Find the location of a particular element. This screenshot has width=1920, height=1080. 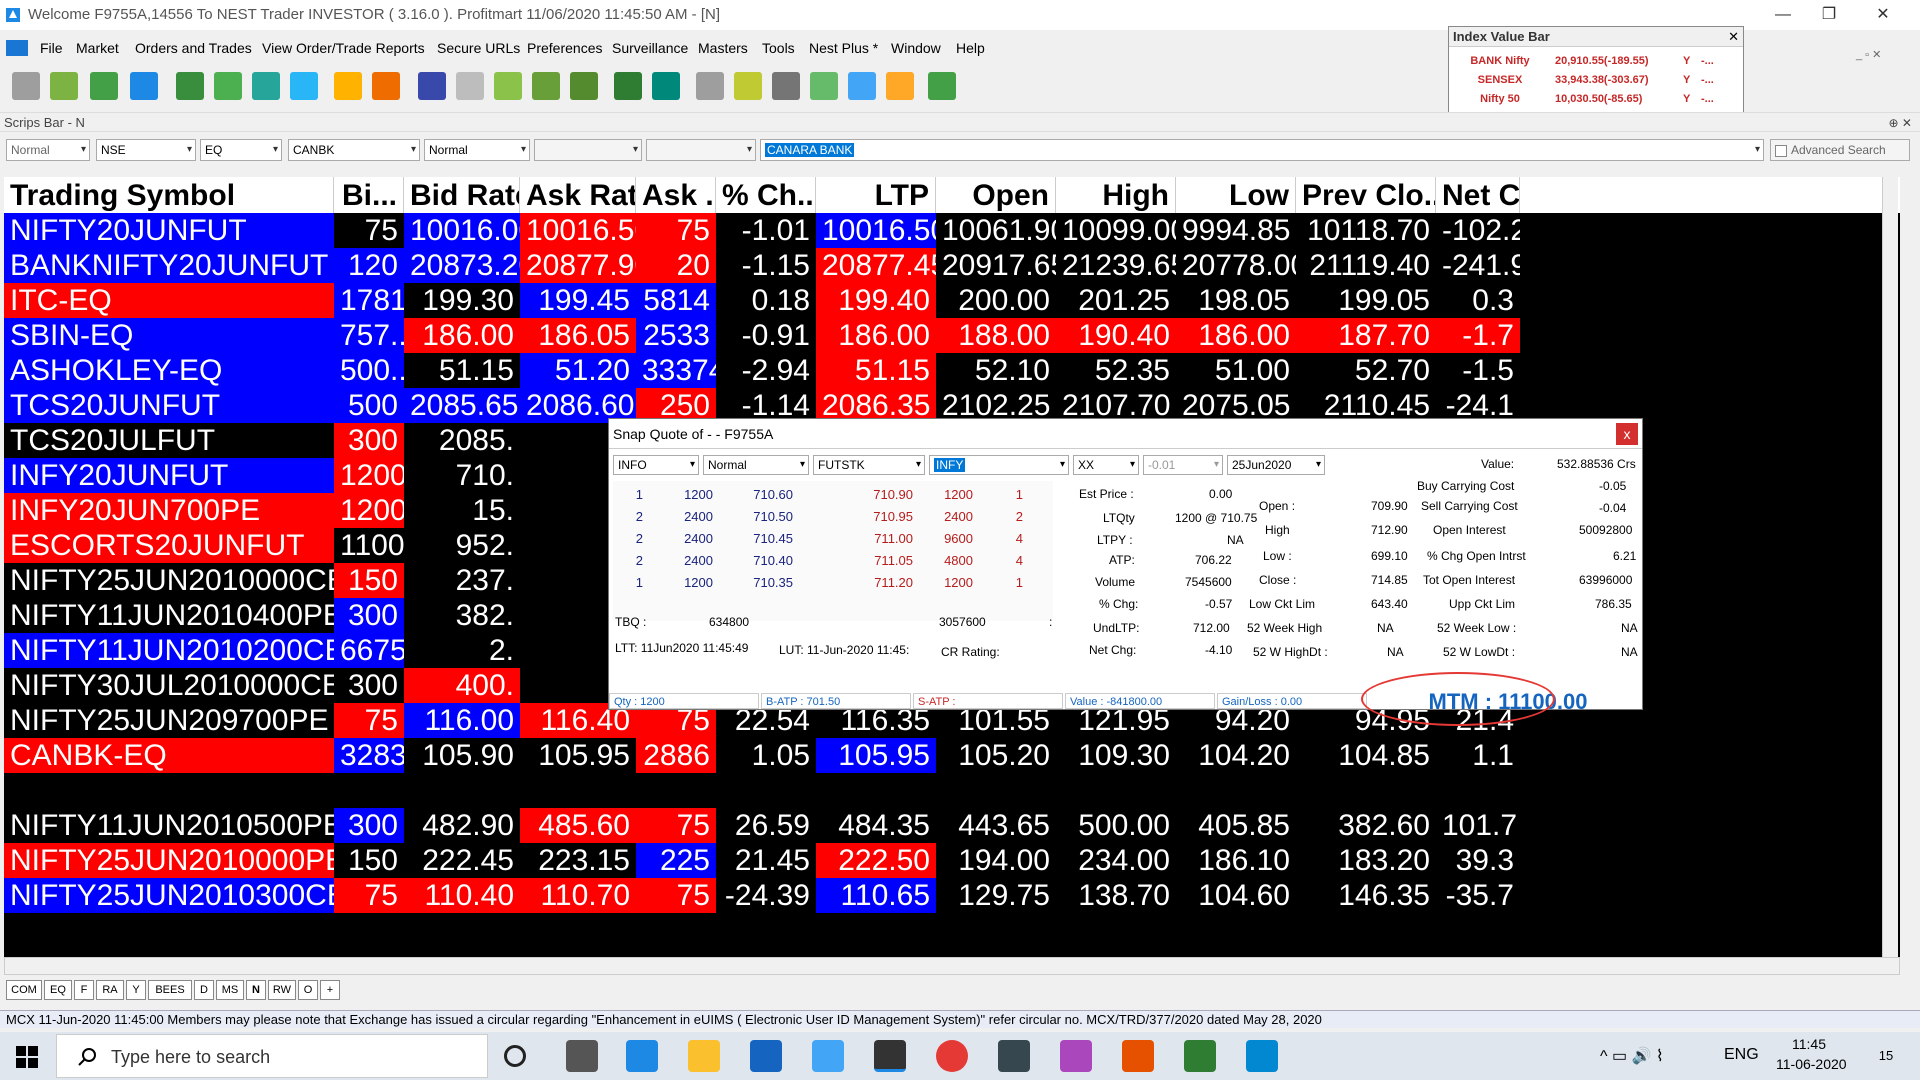

column-header: Ask Rate is located at coordinates (578, 195).